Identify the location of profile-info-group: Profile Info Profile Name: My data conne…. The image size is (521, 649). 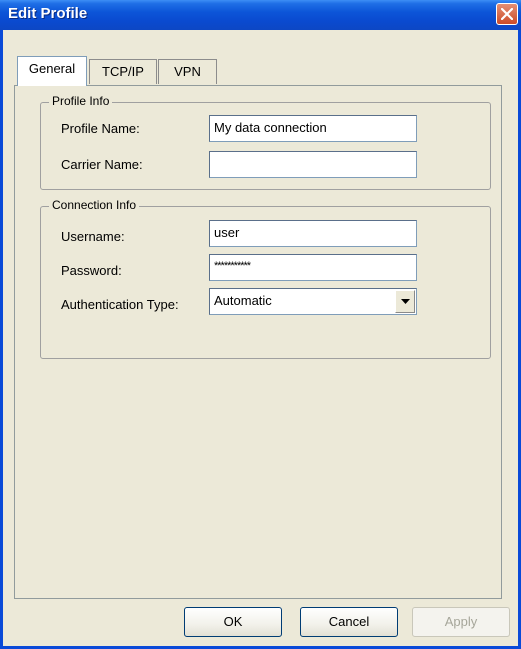
(265, 142).